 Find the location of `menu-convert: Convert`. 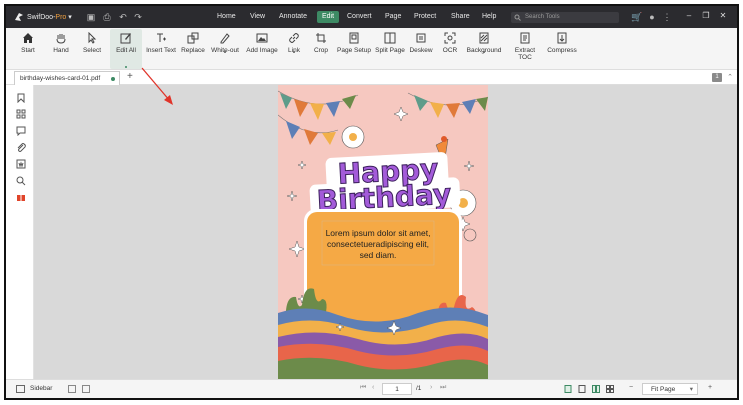

menu-convert: Convert is located at coordinates (359, 17).